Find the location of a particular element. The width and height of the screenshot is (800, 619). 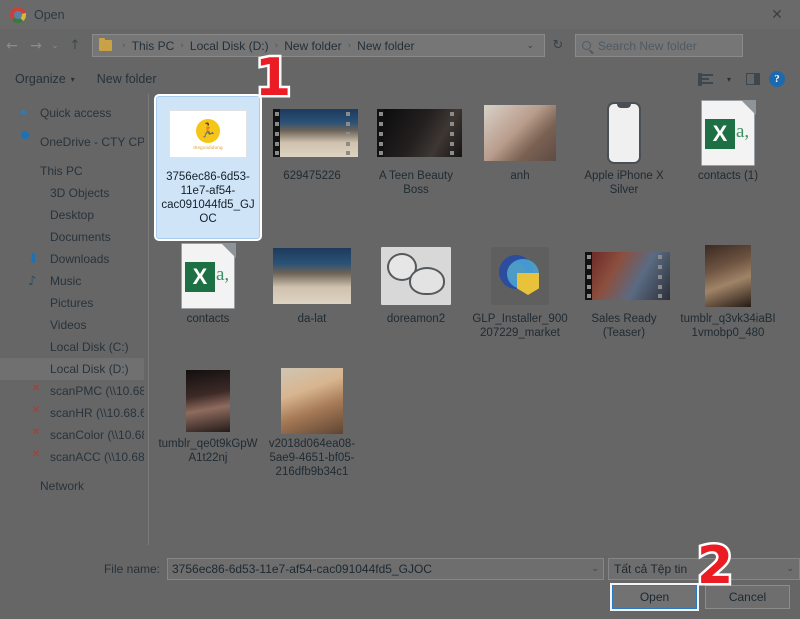

sidebar-item-documents: Documents is located at coordinates (72, 237).